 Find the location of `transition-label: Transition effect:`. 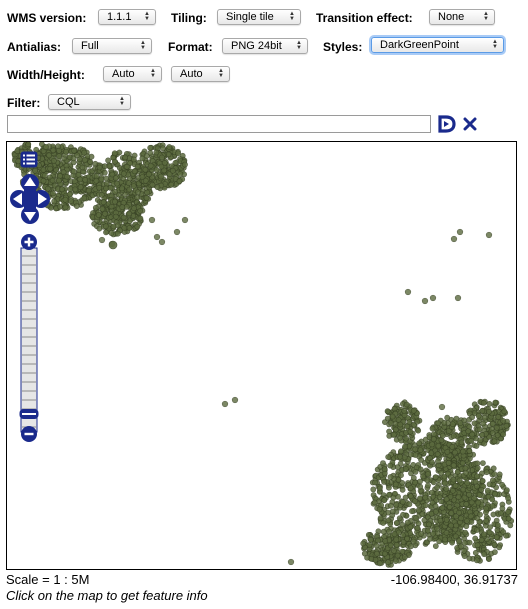

transition-label: Transition effect: is located at coordinates (364, 18).